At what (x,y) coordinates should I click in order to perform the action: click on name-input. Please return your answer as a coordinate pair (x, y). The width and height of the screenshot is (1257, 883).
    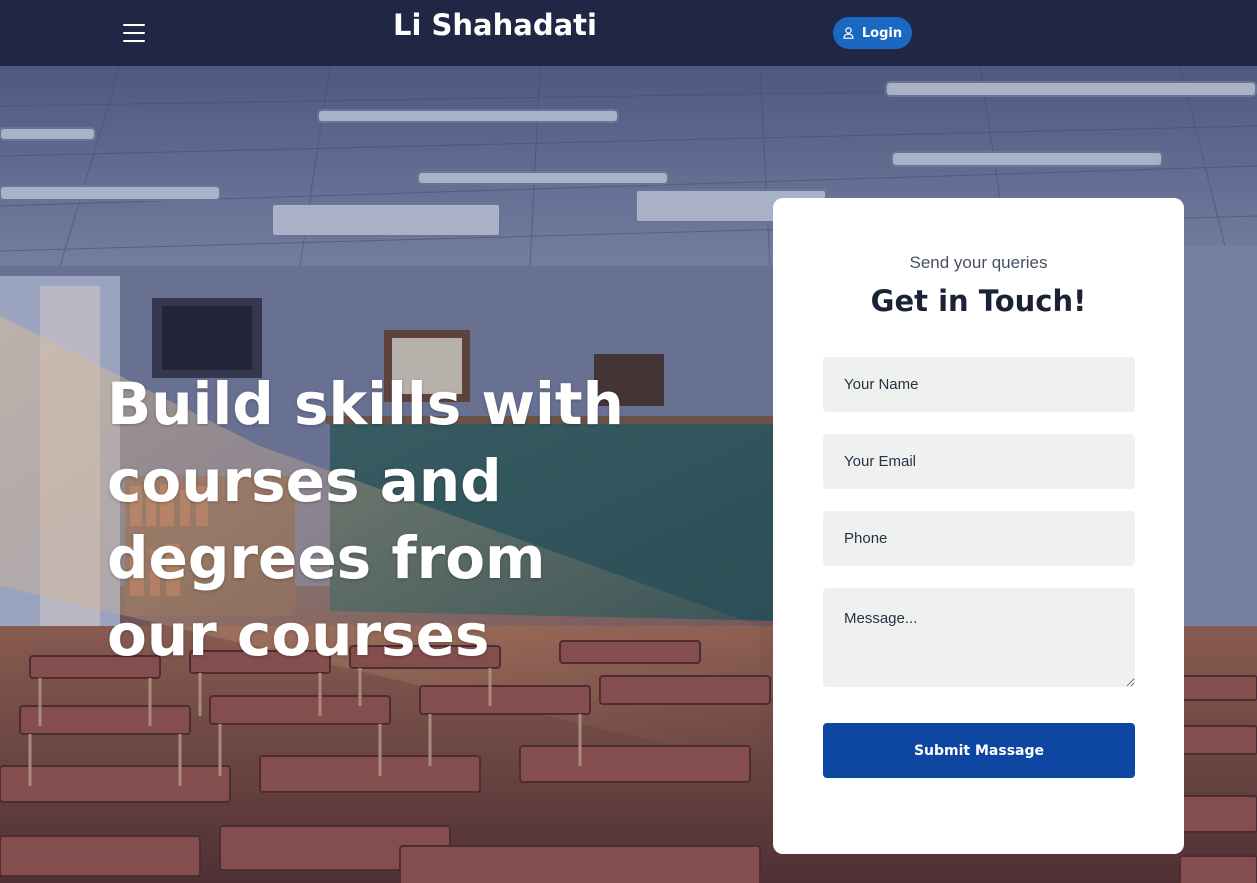
    Looking at the image, I should click on (979, 384).